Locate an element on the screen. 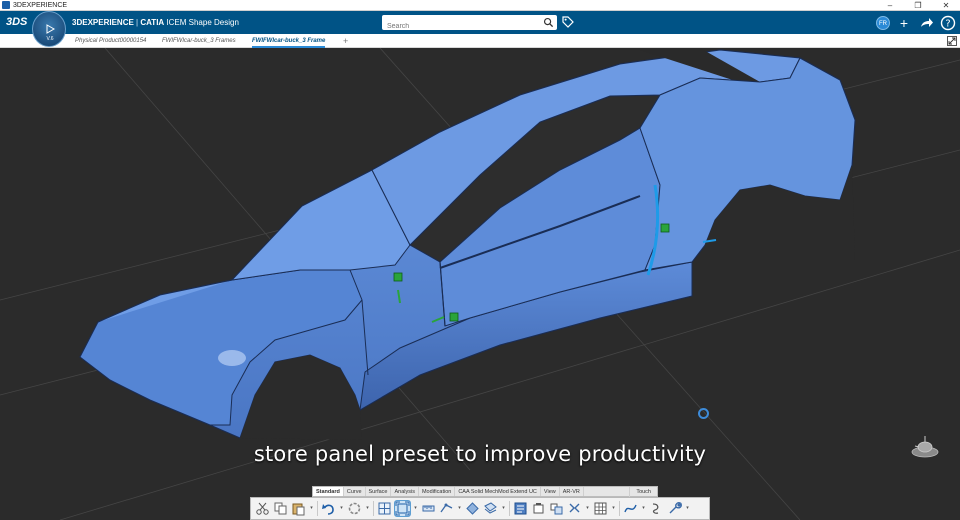  undo-dropdown-icon: ▾ is located at coordinates (341, 508).